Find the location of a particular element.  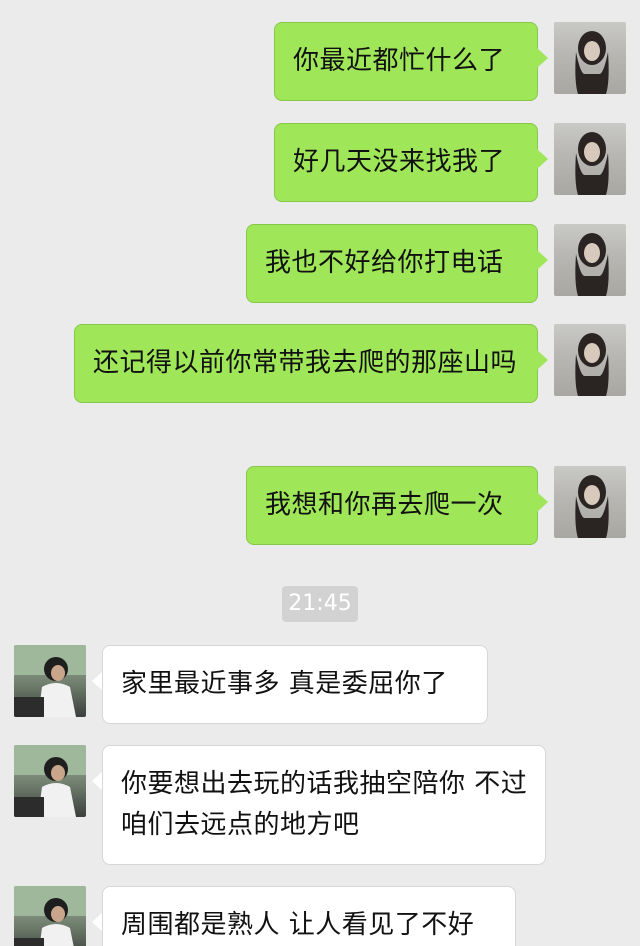

received-message-bubble: 周围都是熟人 让人看见了不好 is located at coordinates (309, 916).